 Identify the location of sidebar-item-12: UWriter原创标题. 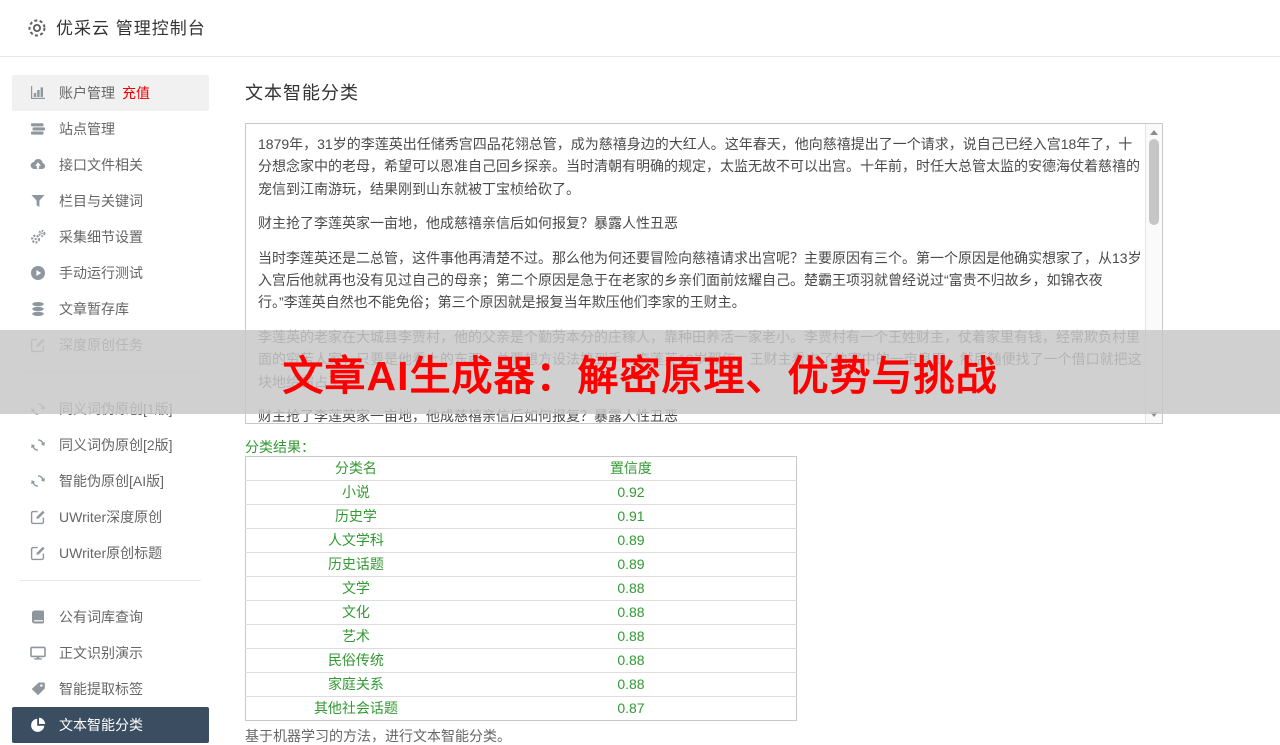
(110, 553).